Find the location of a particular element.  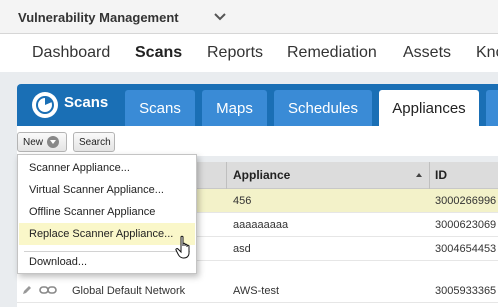

appliance-name: aaaaaaaaa is located at coordinates (261, 225).